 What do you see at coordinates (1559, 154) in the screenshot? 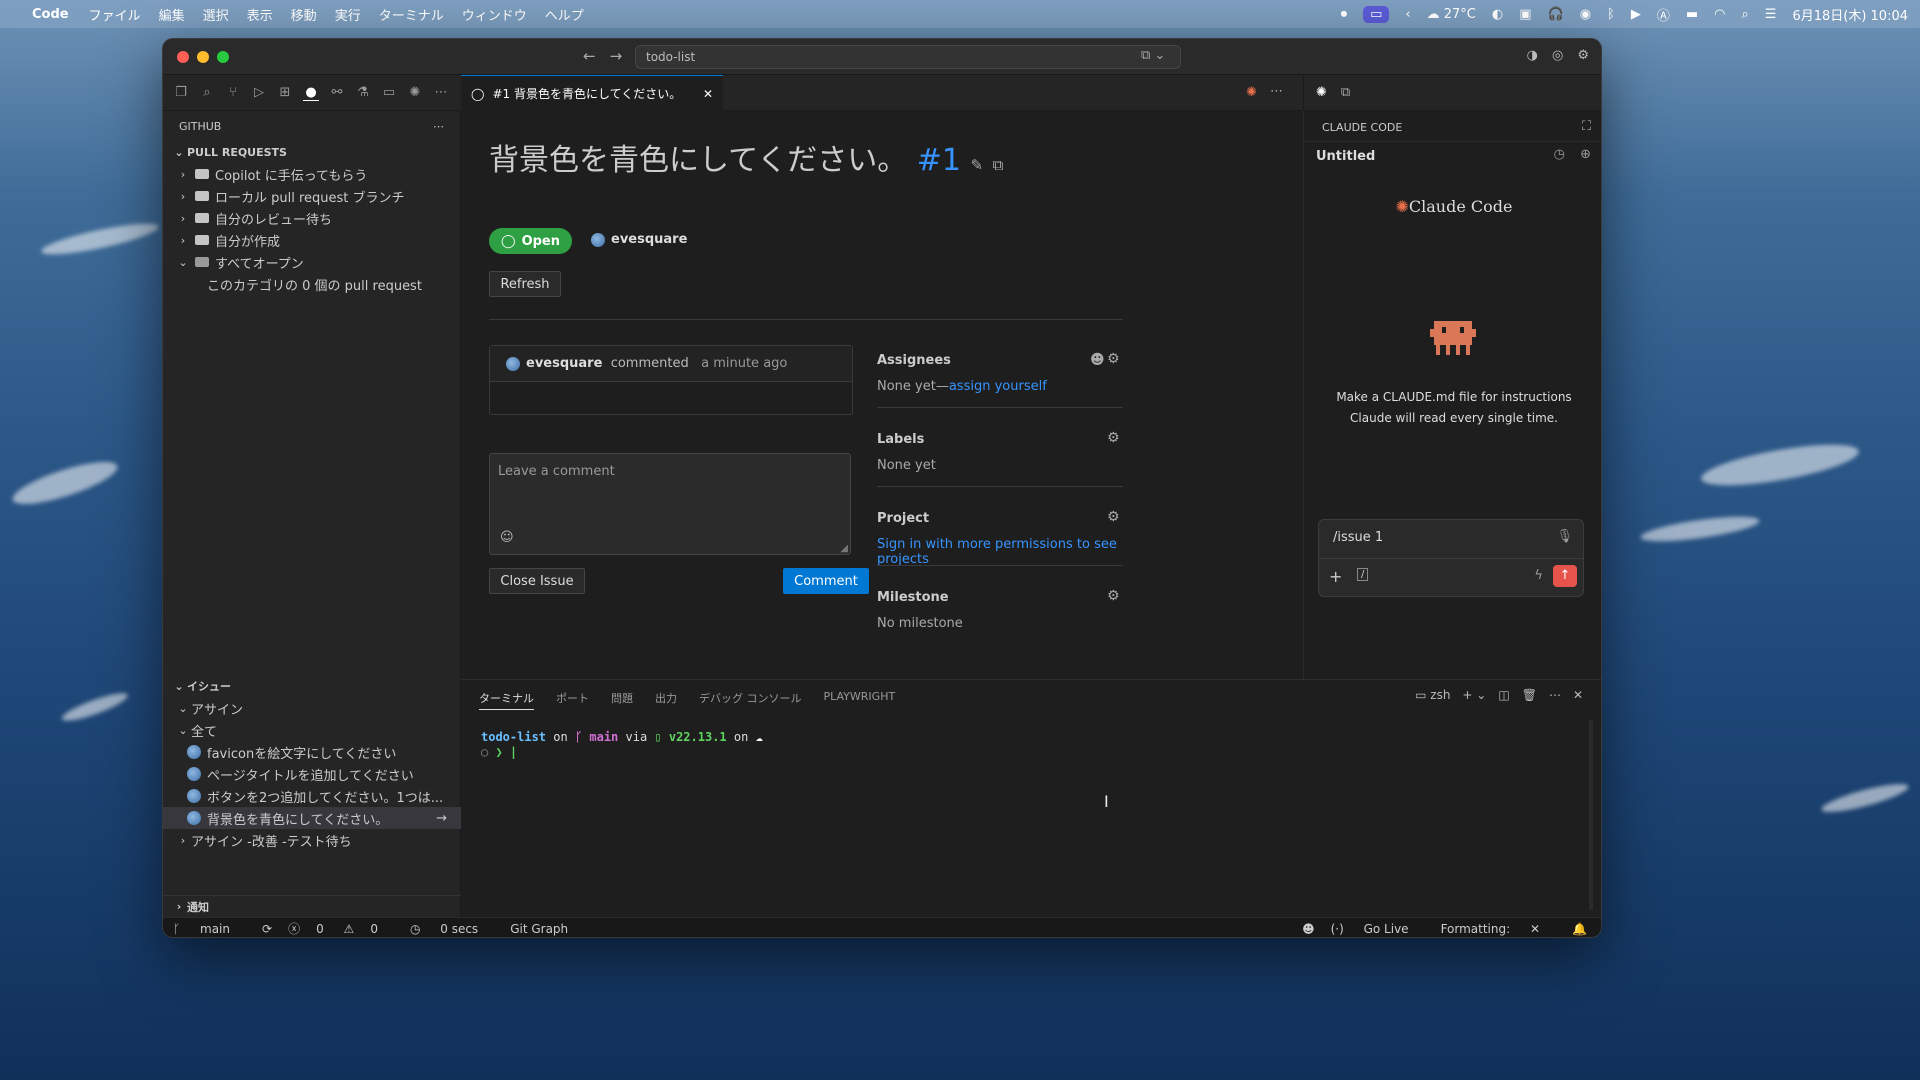
I see `history-icon: ◷` at bounding box center [1559, 154].